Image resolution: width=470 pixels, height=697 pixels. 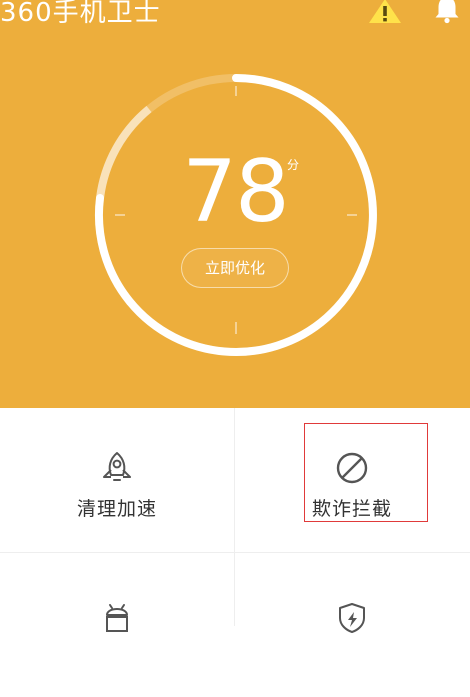 I want to click on tool-fraud-block: 欺诈拦截, so click(x=352, y=480).